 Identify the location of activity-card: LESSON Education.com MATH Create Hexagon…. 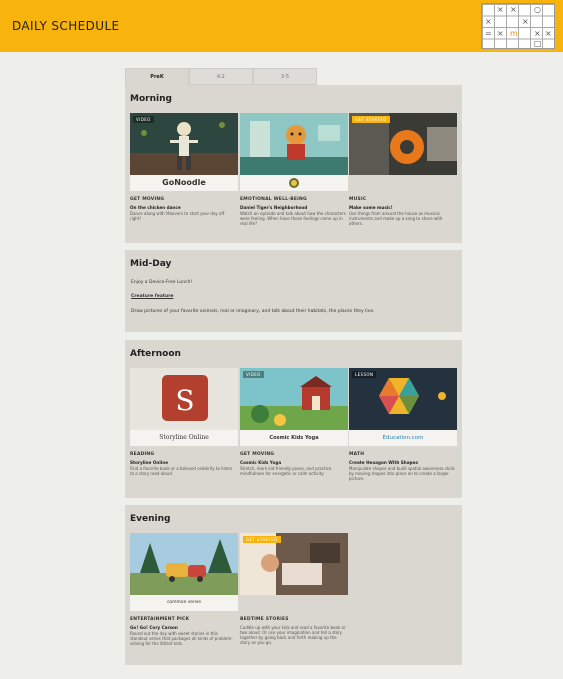
(403, 430).